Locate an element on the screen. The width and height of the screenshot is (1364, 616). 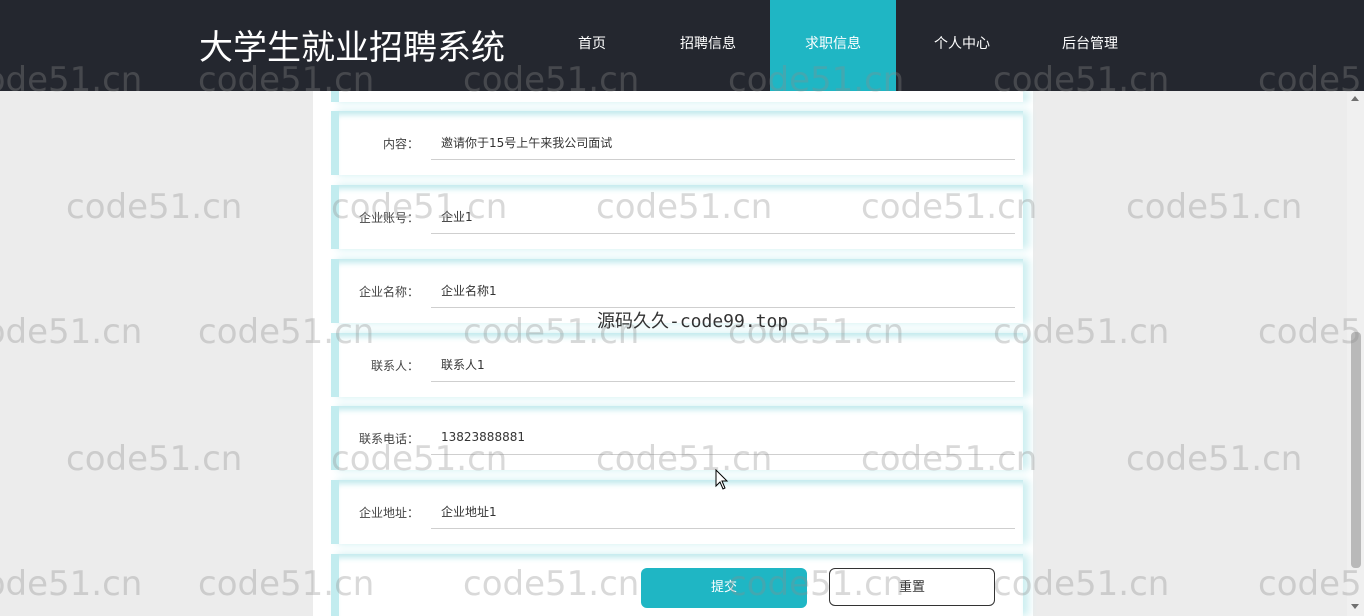
form-row-contact: 联系人： is located at coordinates (677, 365).